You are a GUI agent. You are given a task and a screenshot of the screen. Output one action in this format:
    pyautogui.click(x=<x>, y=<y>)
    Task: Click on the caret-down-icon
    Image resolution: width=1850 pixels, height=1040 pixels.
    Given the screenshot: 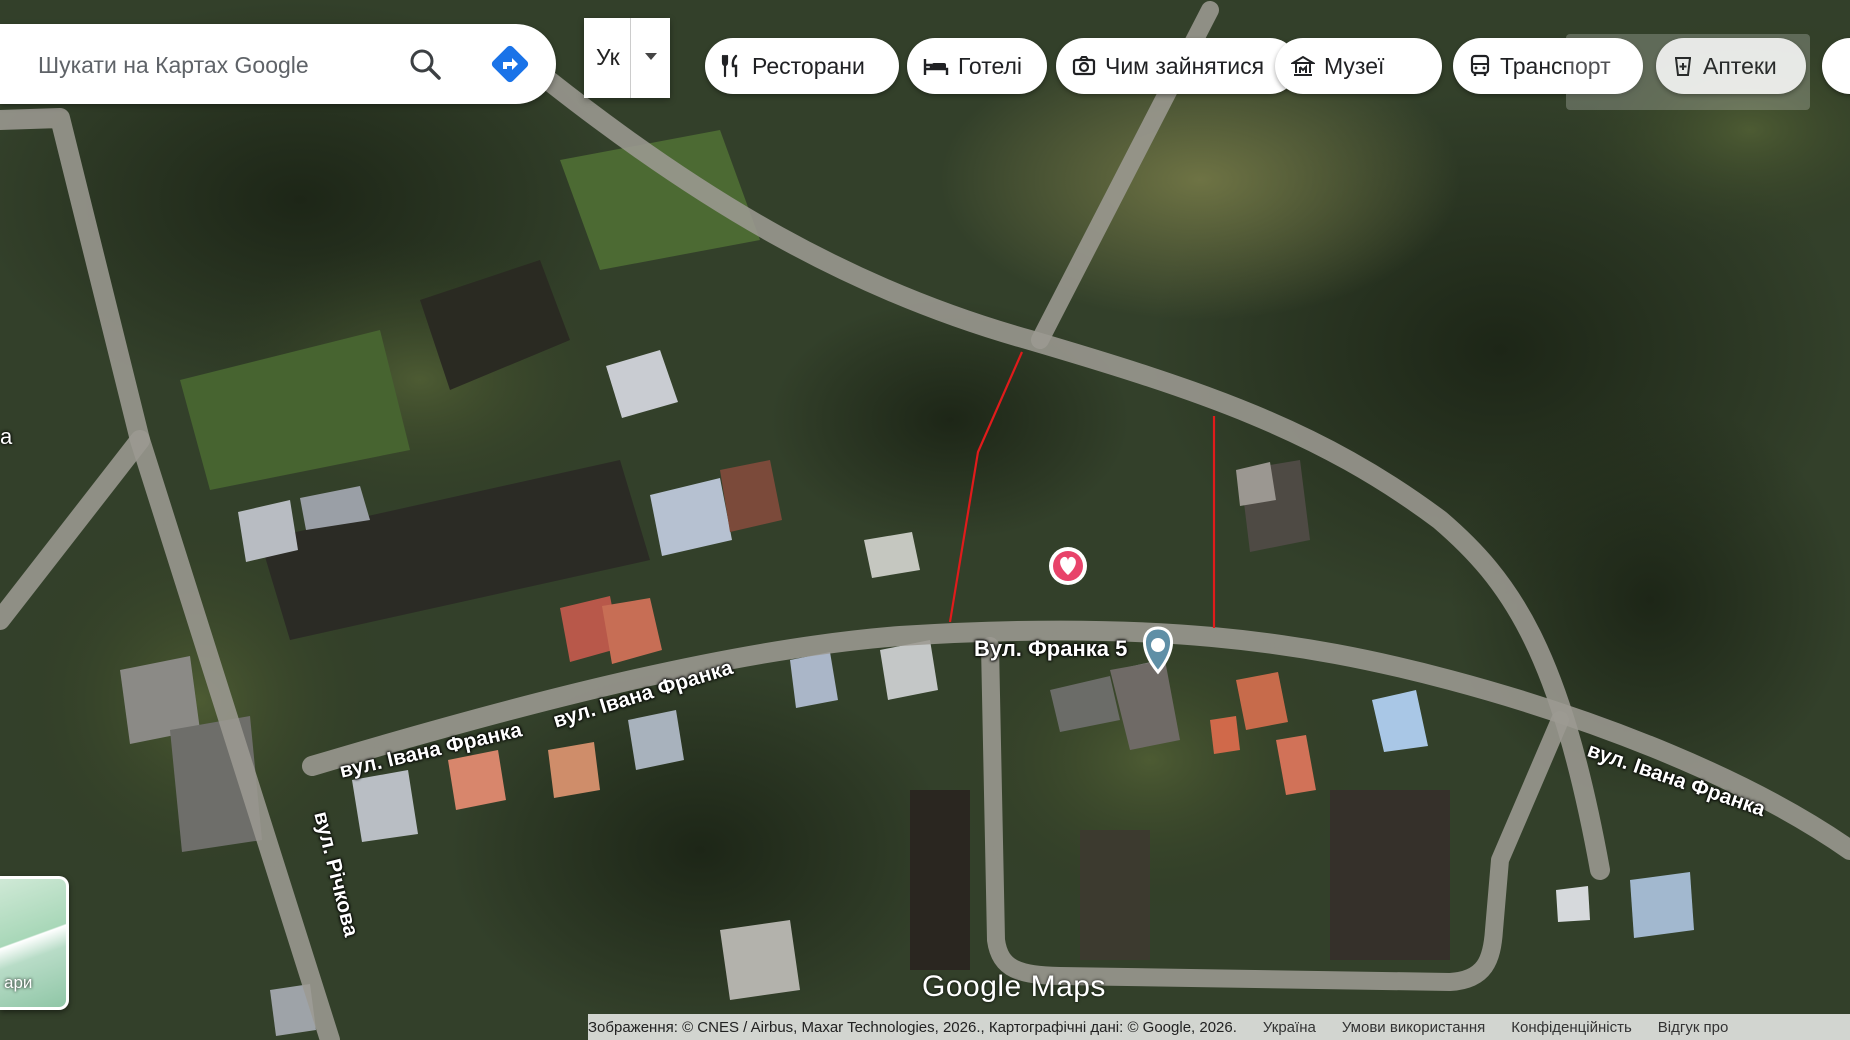 What is the action you would take?
    pyautogui.click(x=651, y=56)
    